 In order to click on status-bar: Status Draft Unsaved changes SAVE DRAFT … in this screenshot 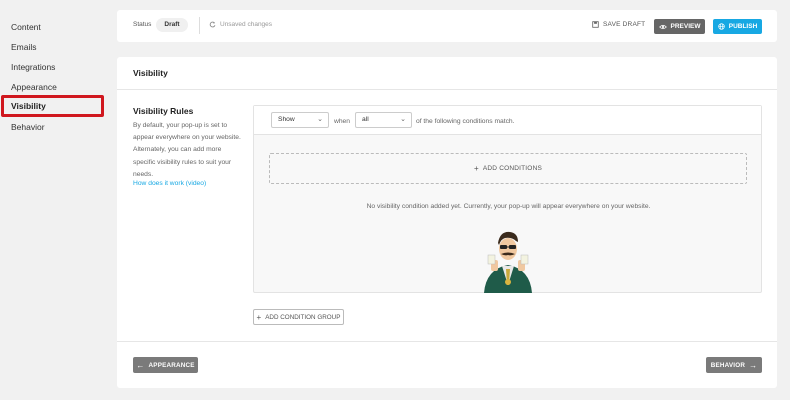, I will do `click(447, 26)`.